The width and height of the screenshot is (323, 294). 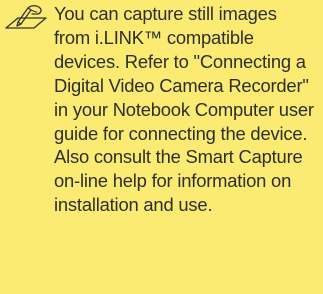 What do you see at coordinates (26, 17) in the screenshot?
I see `writing-hand-note-icon` at bounding box center [26, 17].